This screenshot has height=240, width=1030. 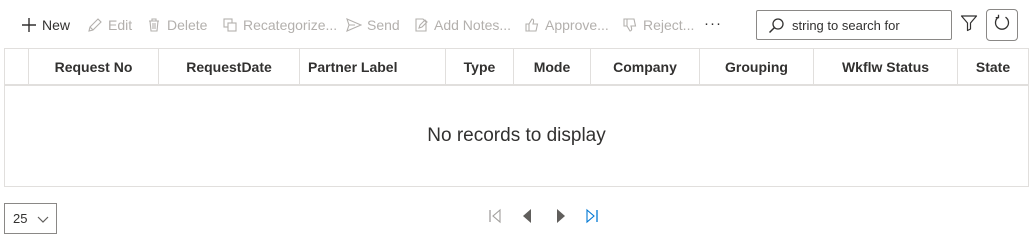 What do you see at coordinates (532, 25) in the screenshot?
I see `thumbs-up-icon` at bounding box center [532, 25].